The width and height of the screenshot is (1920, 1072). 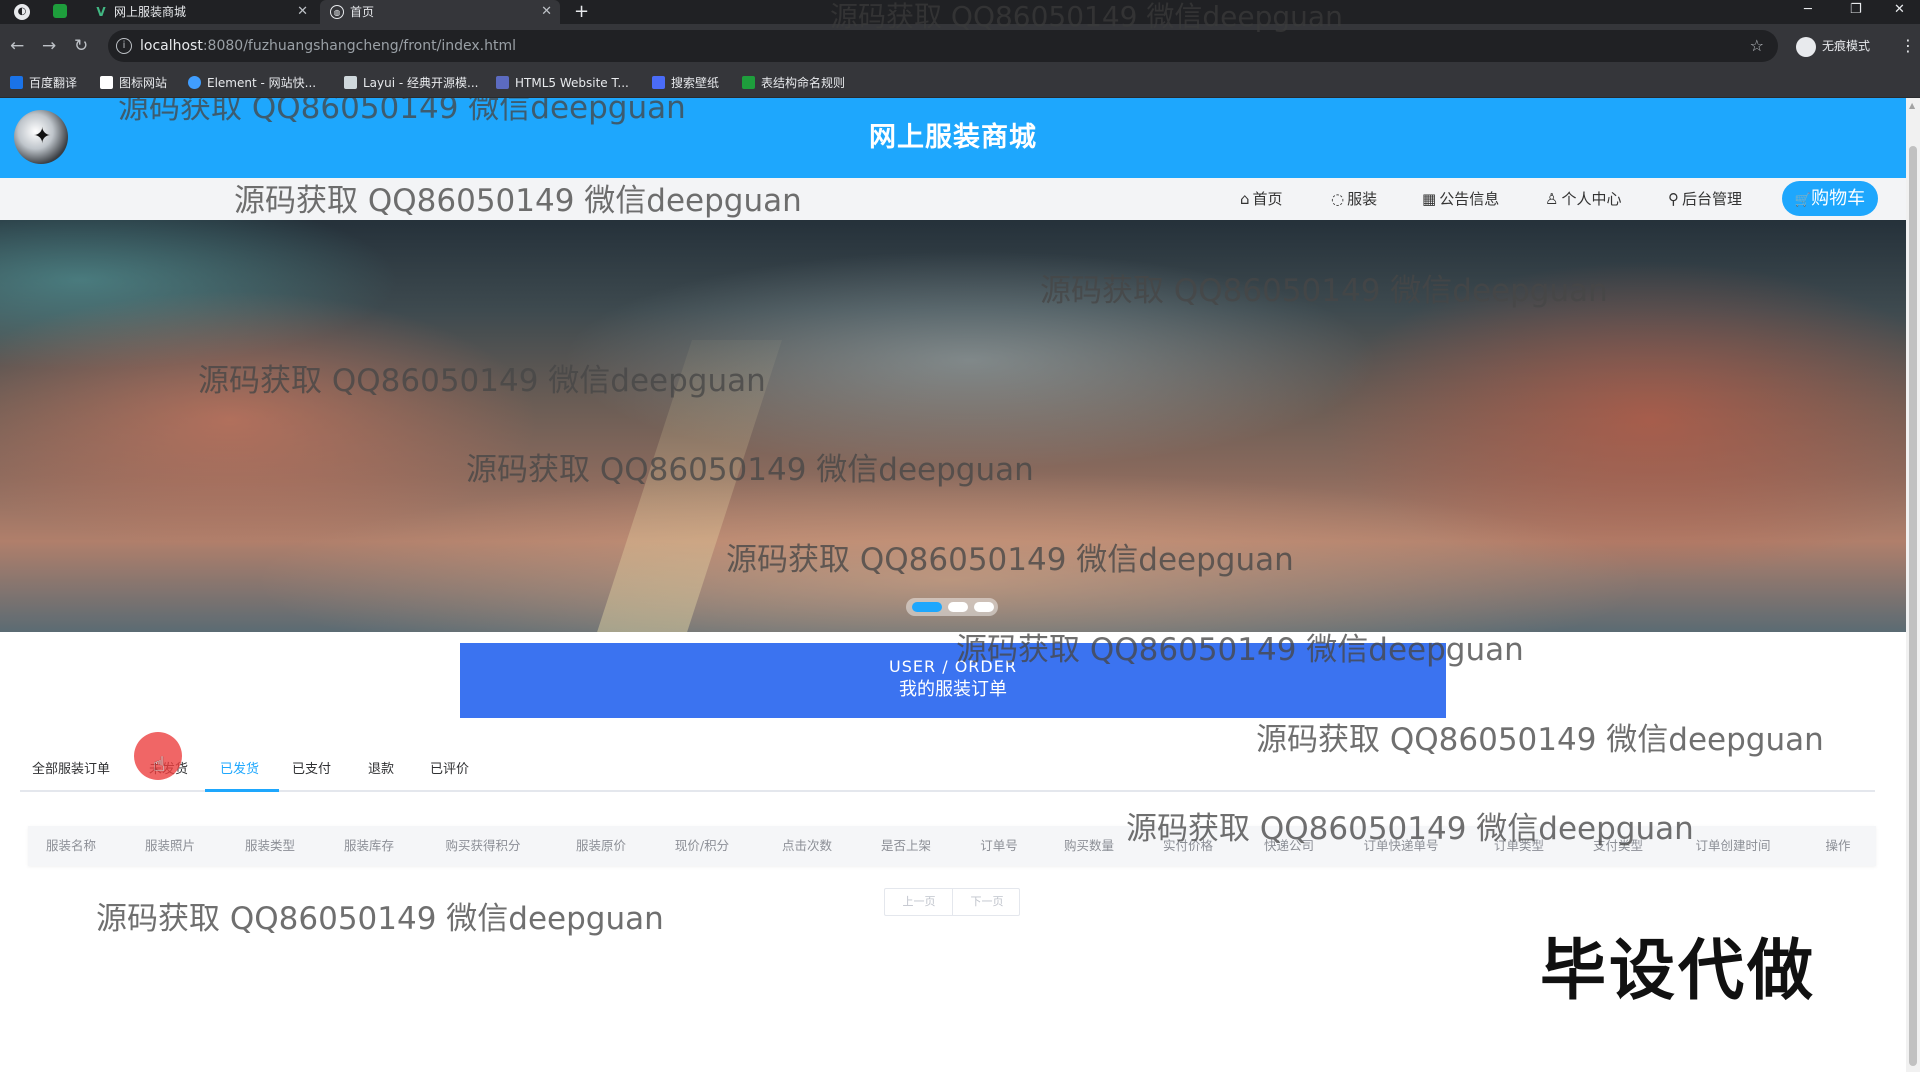 I want to click on browser-tab-1-title: 网上服装商城, so click(x=150, y=12).